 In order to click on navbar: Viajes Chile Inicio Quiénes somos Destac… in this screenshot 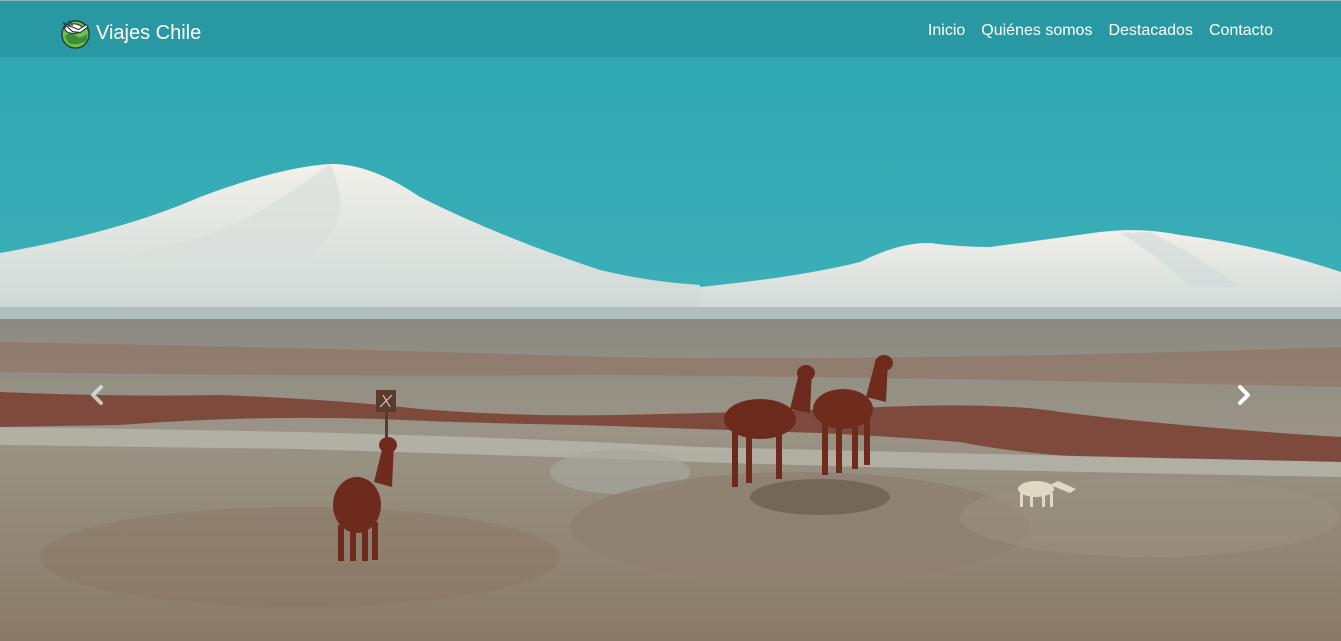, I will do `click(670, 28)`.